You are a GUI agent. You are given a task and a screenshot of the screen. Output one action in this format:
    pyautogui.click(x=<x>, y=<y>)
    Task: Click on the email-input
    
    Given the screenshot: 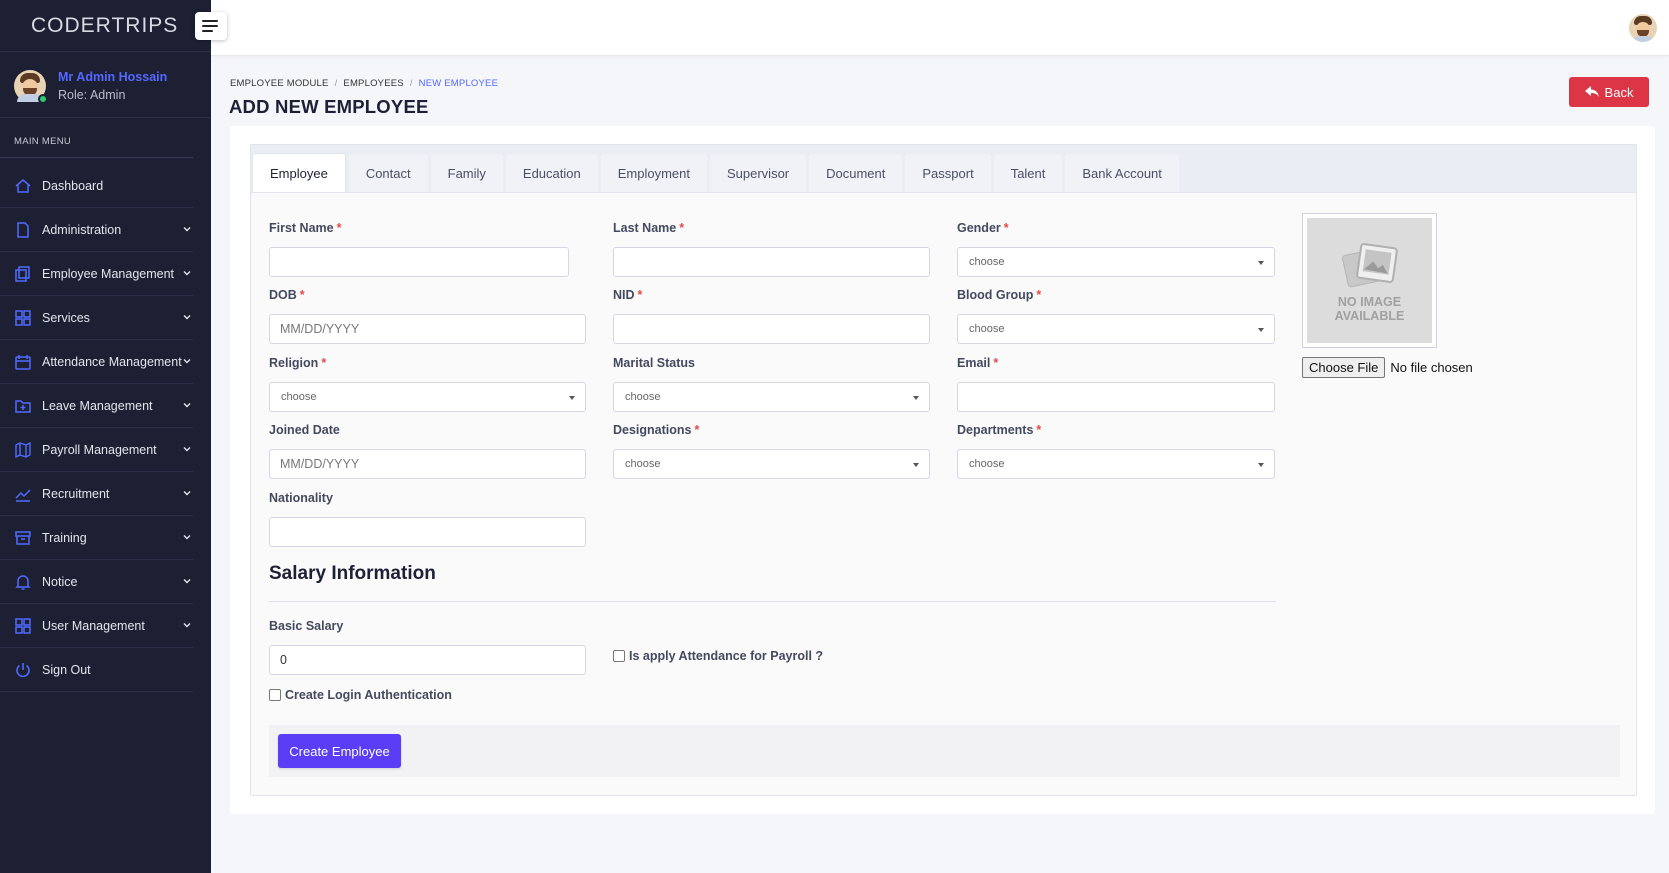 What is the action you would take?
    pyautogui.click(x=1116, y=397)
    